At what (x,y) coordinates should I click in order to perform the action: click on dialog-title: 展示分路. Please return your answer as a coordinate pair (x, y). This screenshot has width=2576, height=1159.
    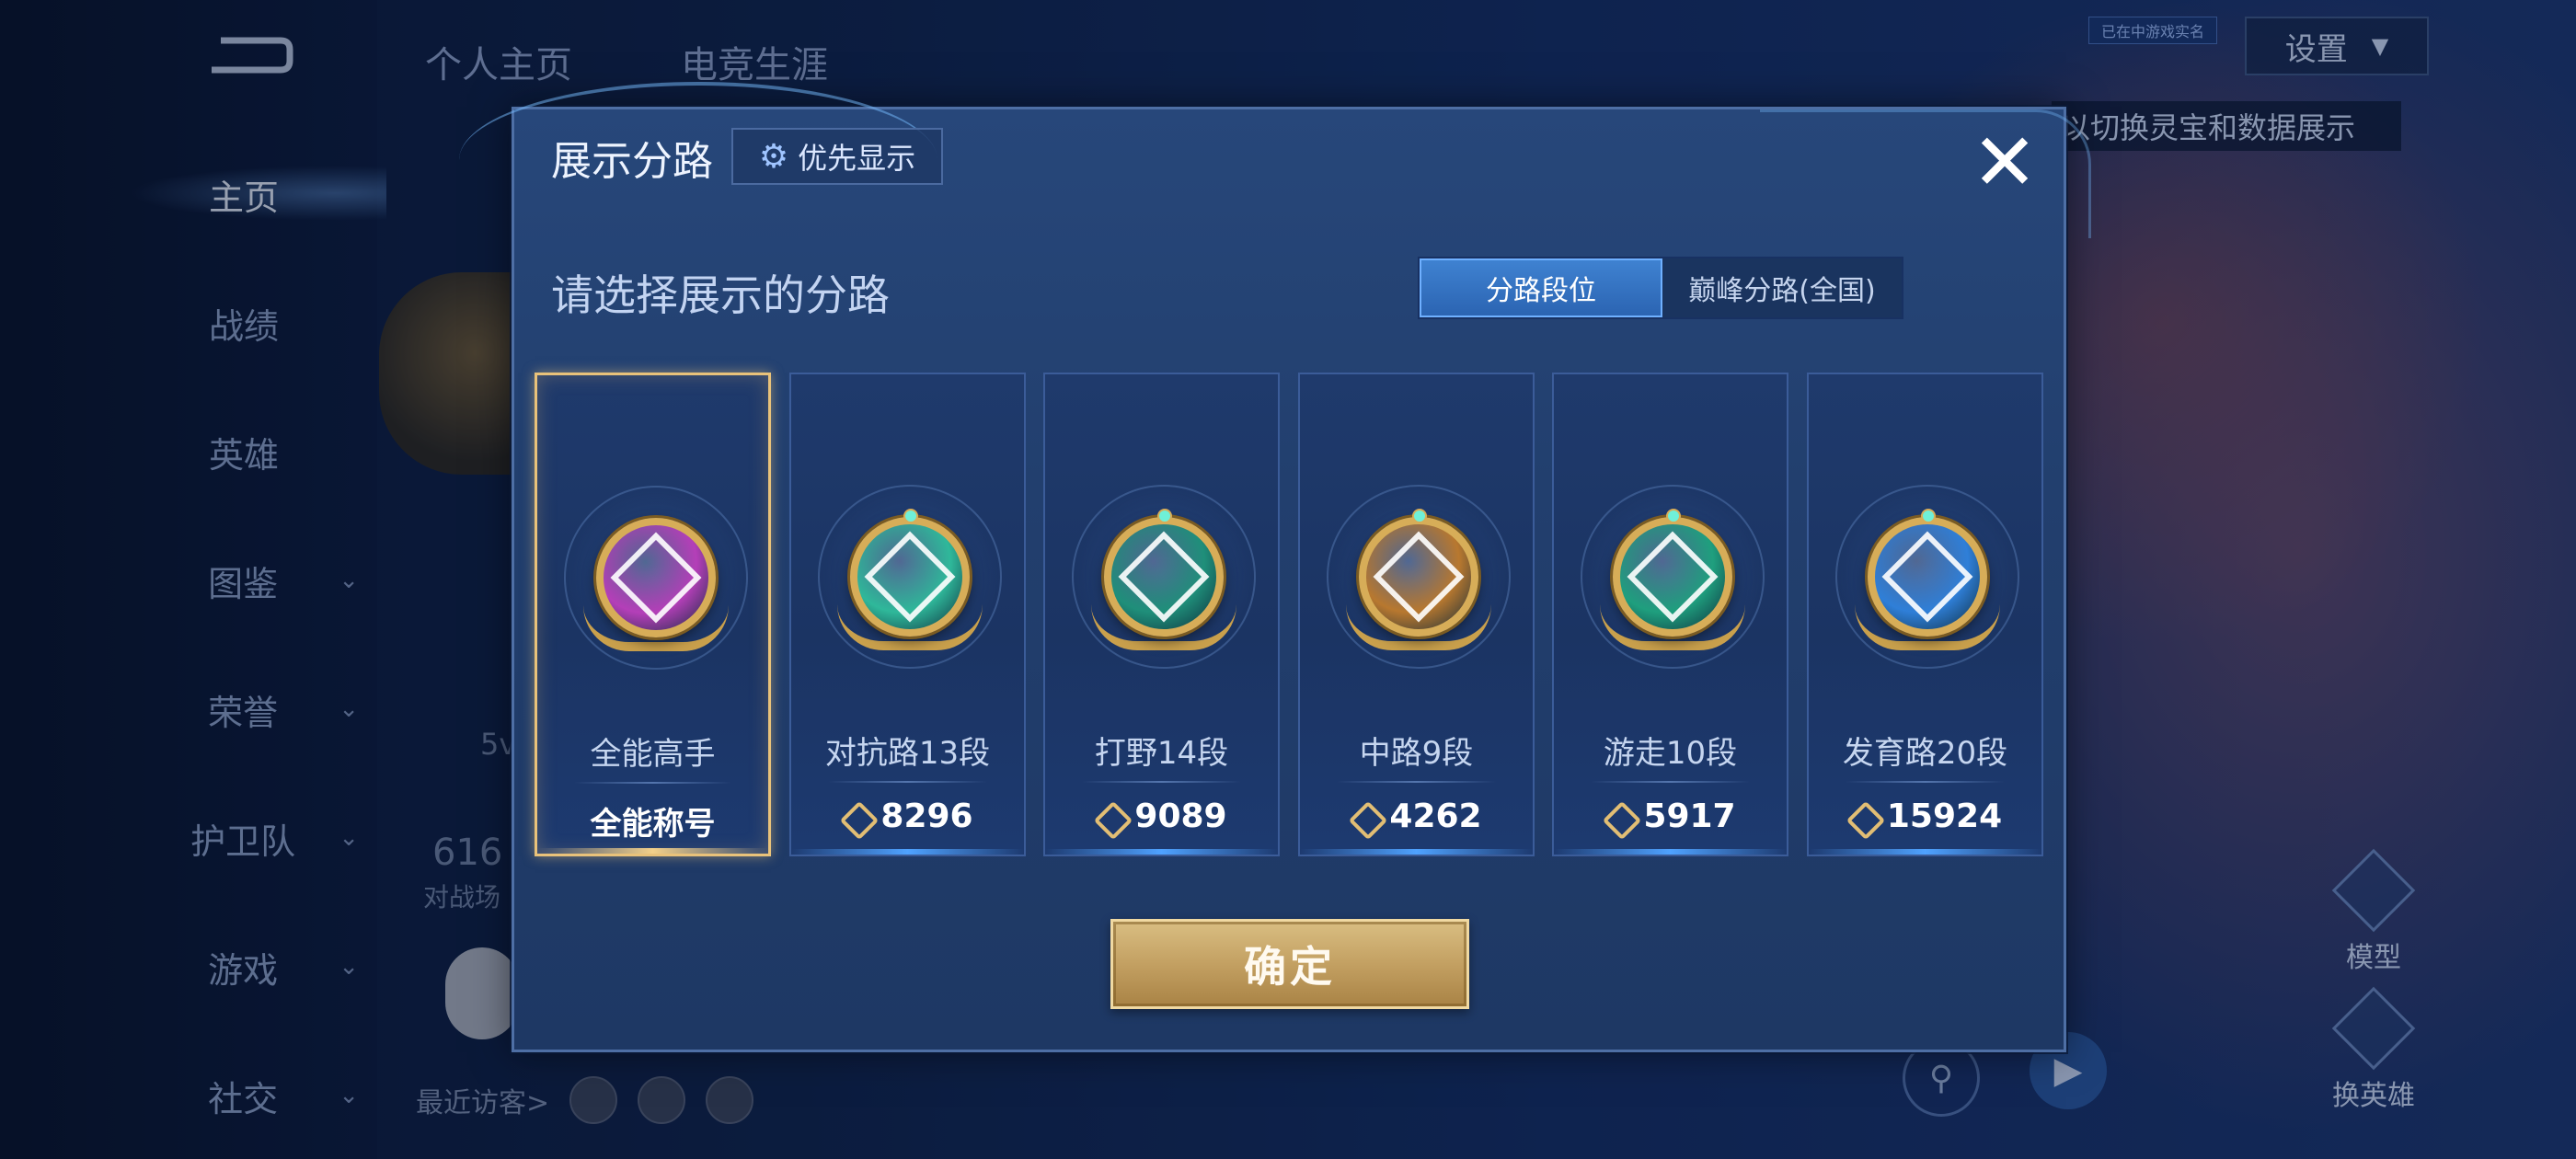
    Looking at the image, I should click on (632, 161).